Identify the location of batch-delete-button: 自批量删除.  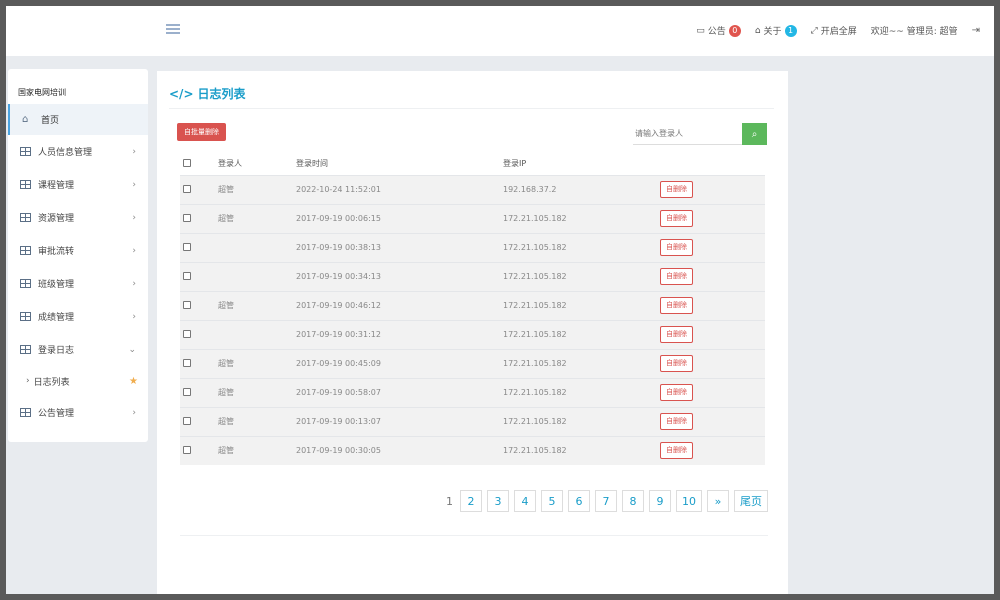
(201, 132).